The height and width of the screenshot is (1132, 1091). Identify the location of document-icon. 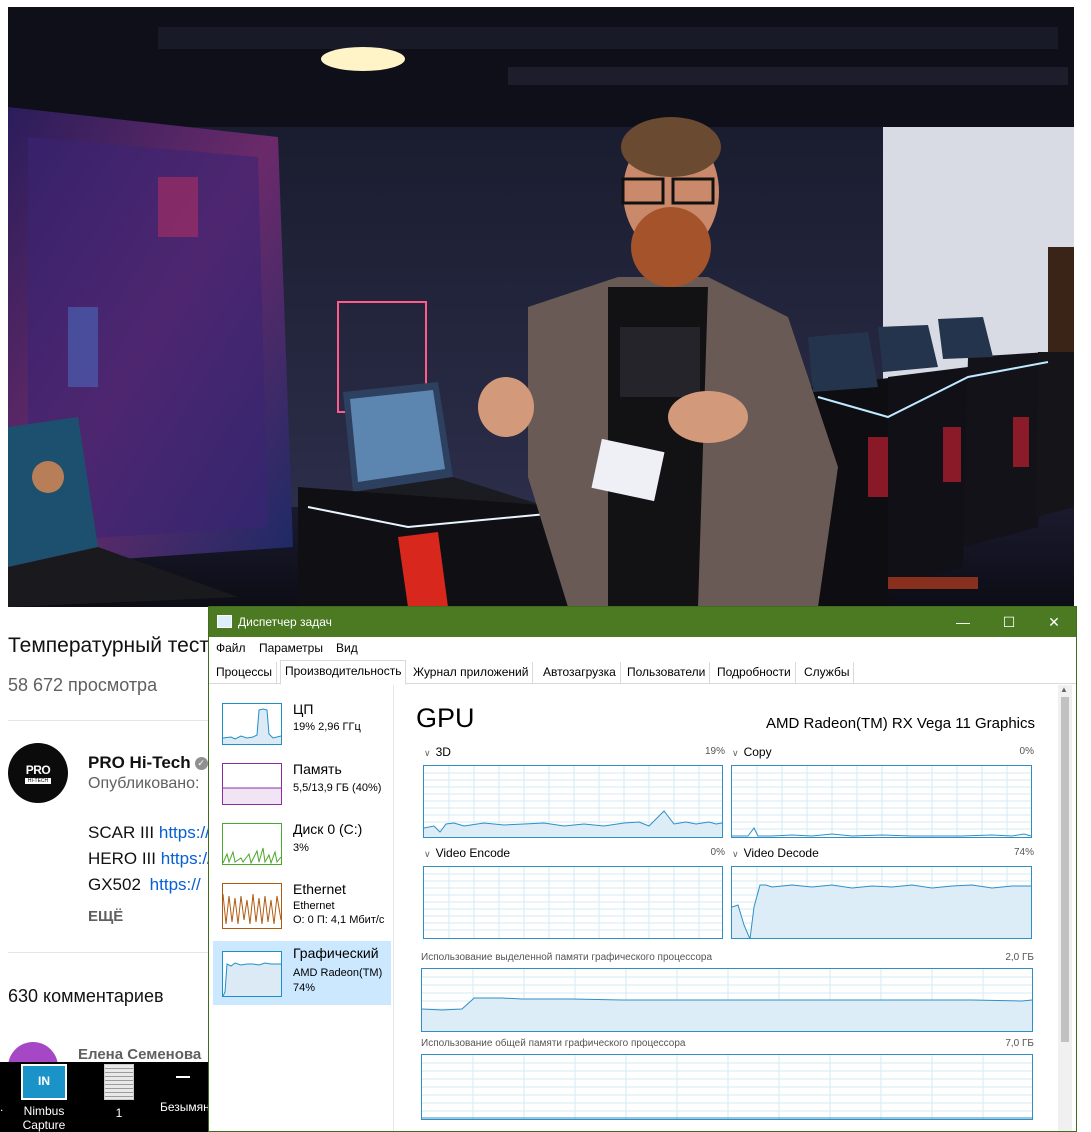
(119, 1082).